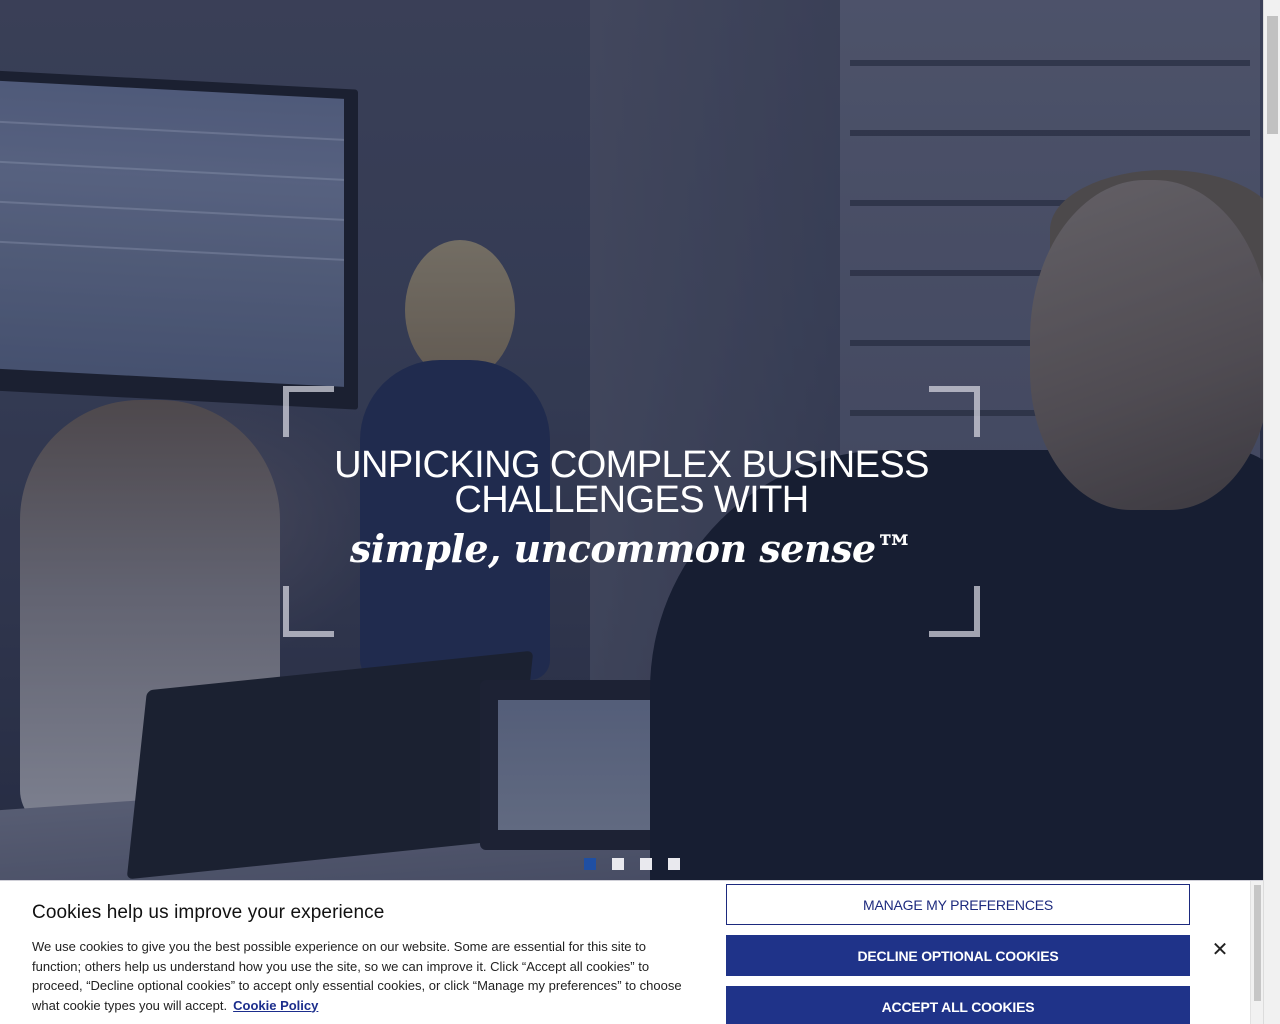  Describe the element at coordinates (631, 465) in the screenshot. I see `headline-line-1: UNPICKING COMPLEX BUSINESS` at that location.